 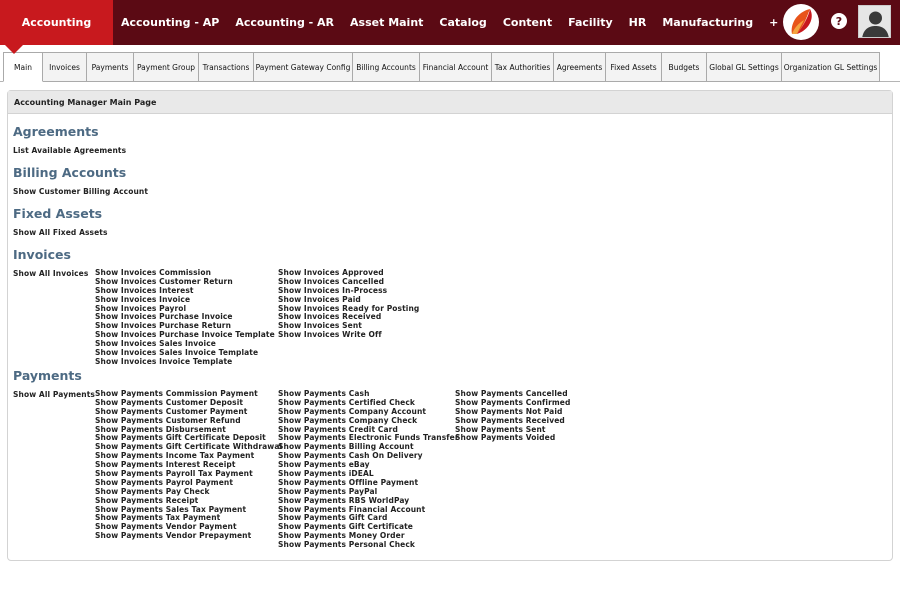 I want to click on tab-agreements: Agreements, so click(x=580, y=67).